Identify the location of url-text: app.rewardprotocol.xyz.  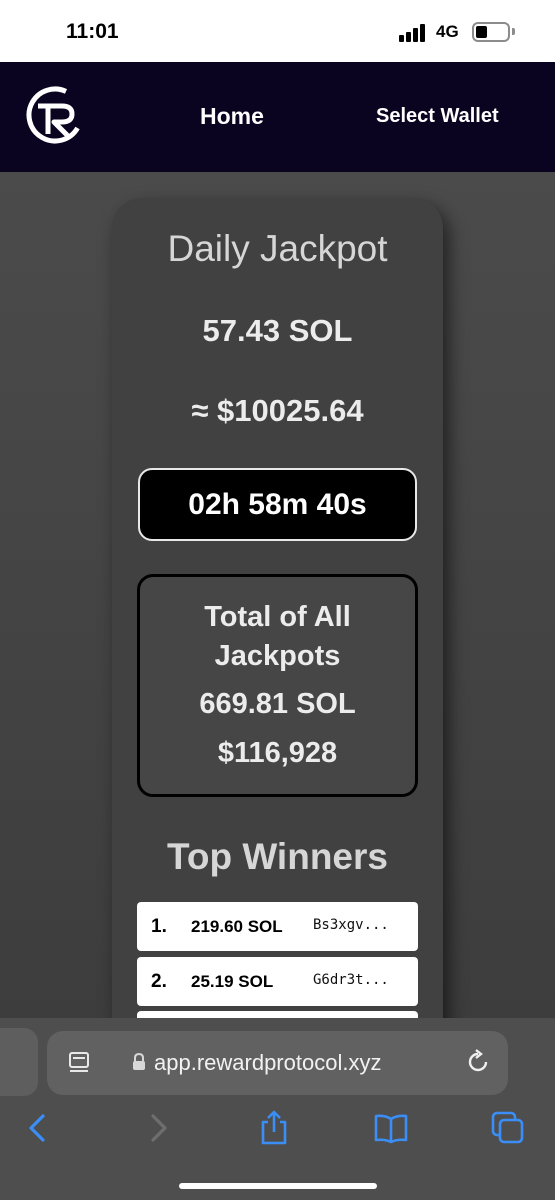
(267, 1063).